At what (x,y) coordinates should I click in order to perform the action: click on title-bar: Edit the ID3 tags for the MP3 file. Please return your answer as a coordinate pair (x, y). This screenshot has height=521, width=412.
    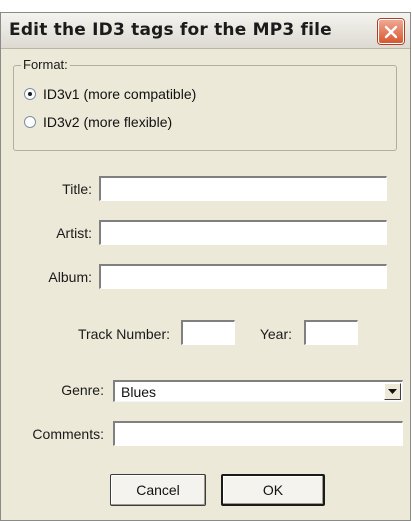
    Looking at the image, I should click on (205, 31).